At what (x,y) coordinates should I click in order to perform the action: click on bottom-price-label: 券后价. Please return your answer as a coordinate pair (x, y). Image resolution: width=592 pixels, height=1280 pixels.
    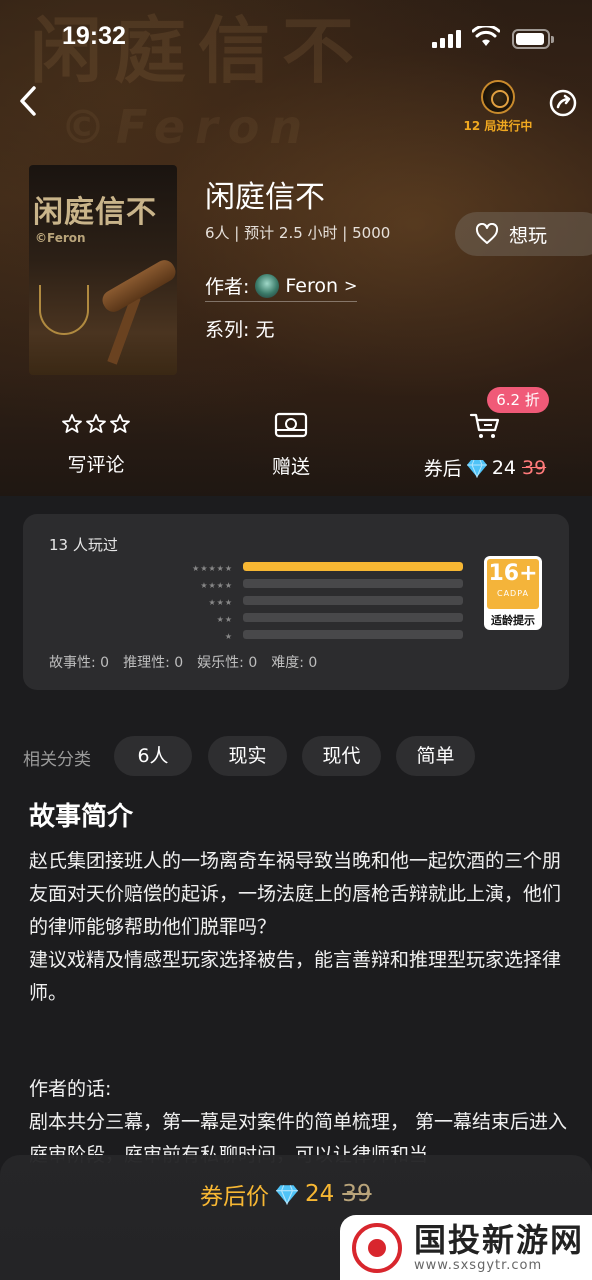
    Looking at the image, I should click on (234, 1197).